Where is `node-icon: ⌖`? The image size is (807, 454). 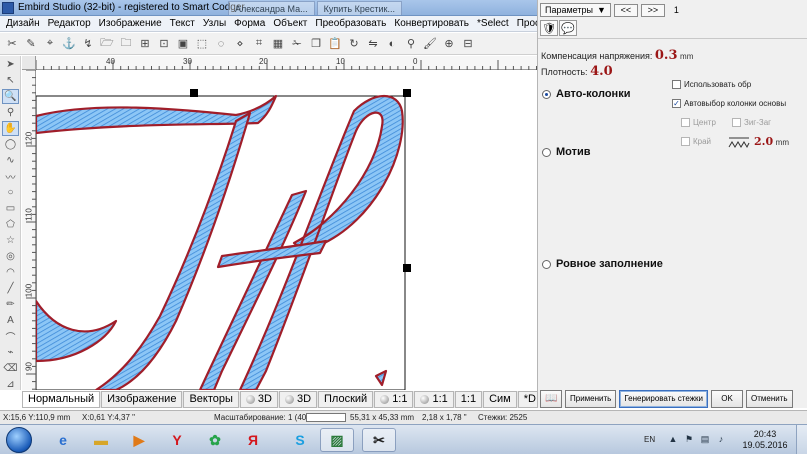 node-icon: ⌖ is located at coordinates (50, 44).